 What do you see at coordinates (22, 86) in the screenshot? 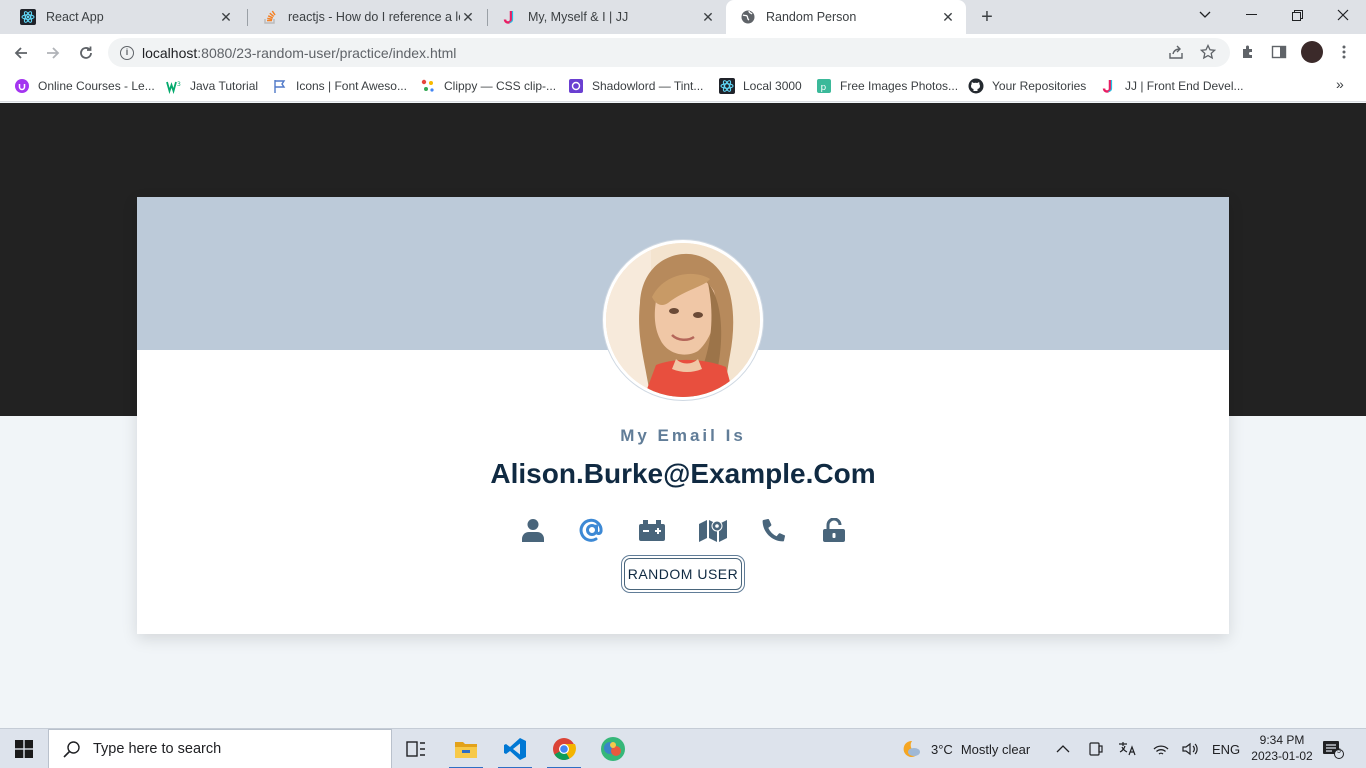
I see `udemy-icon` at bounding box center [22, 86].